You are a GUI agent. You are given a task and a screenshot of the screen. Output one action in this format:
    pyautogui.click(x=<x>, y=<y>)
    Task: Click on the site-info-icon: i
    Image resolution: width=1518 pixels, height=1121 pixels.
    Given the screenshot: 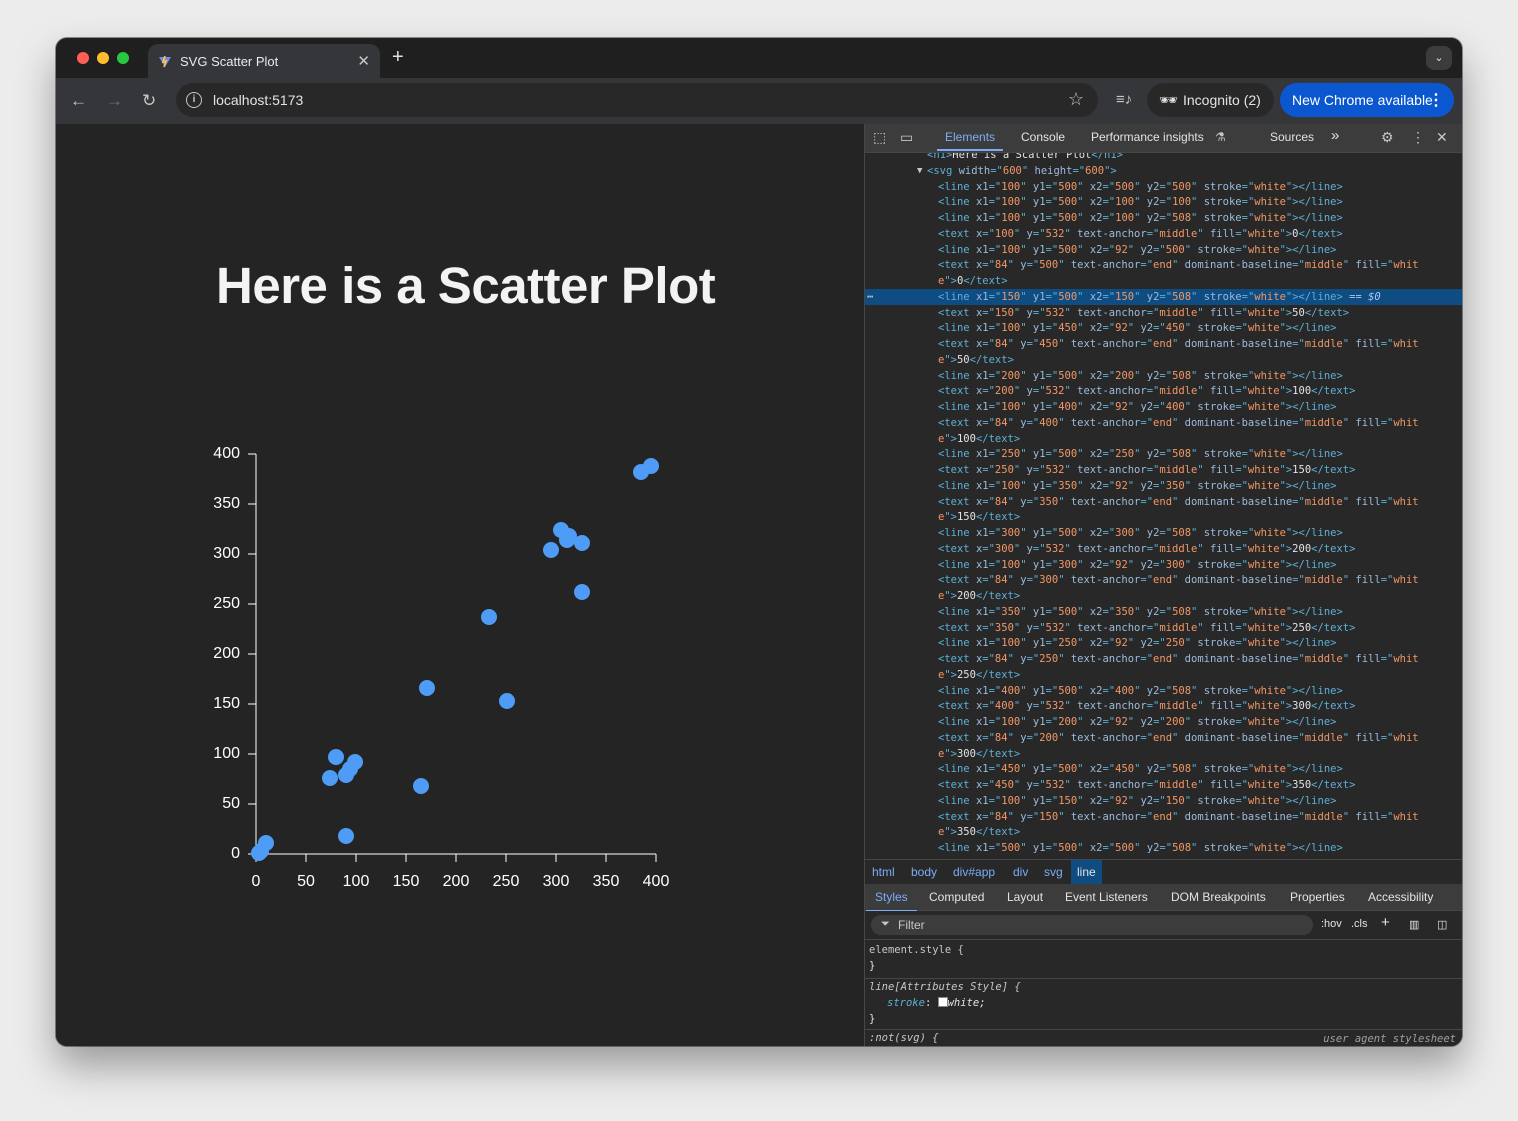 What is the action you would take?
    pyautogui.click(x=194, y=100)
    